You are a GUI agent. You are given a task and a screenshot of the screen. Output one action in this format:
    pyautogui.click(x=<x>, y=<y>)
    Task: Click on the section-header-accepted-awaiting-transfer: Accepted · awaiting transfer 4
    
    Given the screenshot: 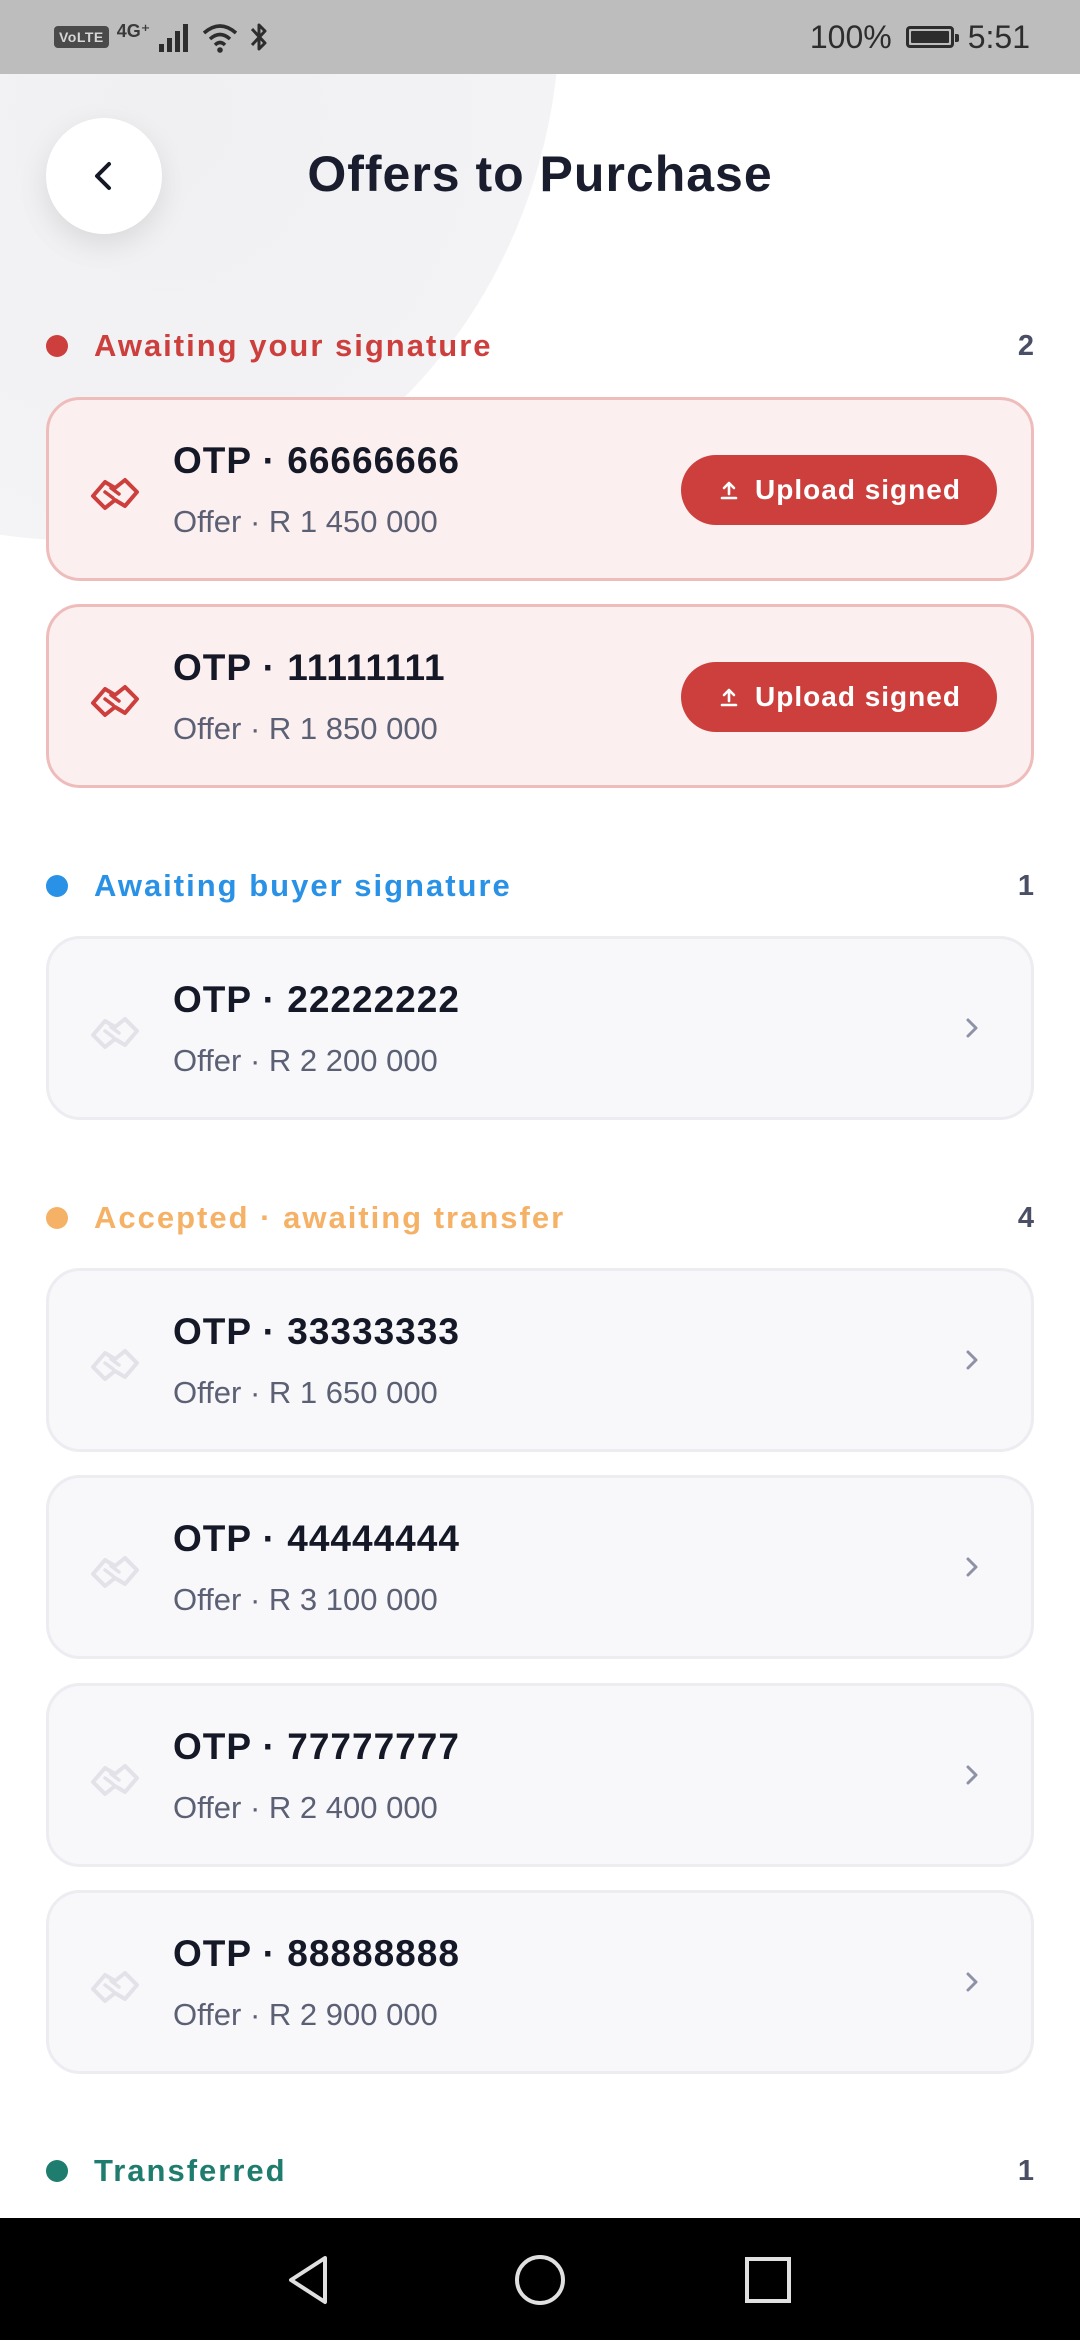 What is the action you would take?
    pyautogui.click(x=540, y=1218)
    